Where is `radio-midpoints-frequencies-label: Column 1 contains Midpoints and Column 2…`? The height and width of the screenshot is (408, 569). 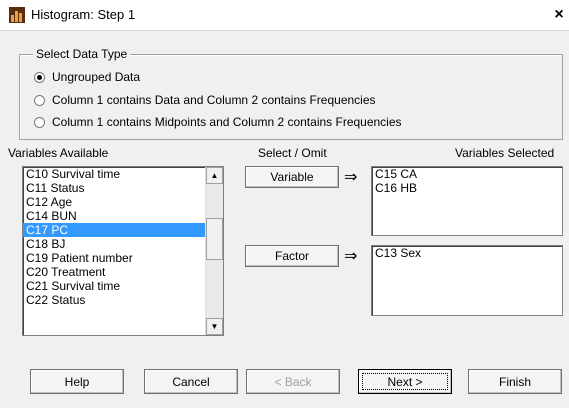 radio-midpoints-frequencies-label: Column 1 contains Midpoints and Column 2… is located at coordinates (227, 122).